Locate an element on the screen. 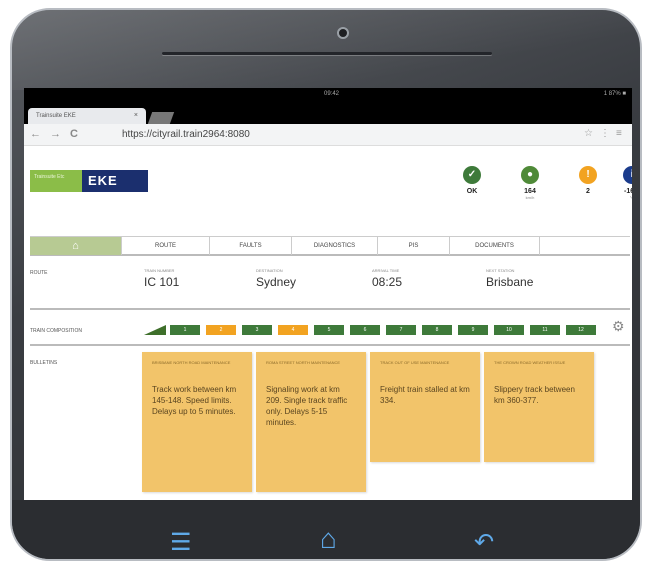 This screenshot has width=649, height=565. warning-icon: ! is located at coordinates (588, 175).